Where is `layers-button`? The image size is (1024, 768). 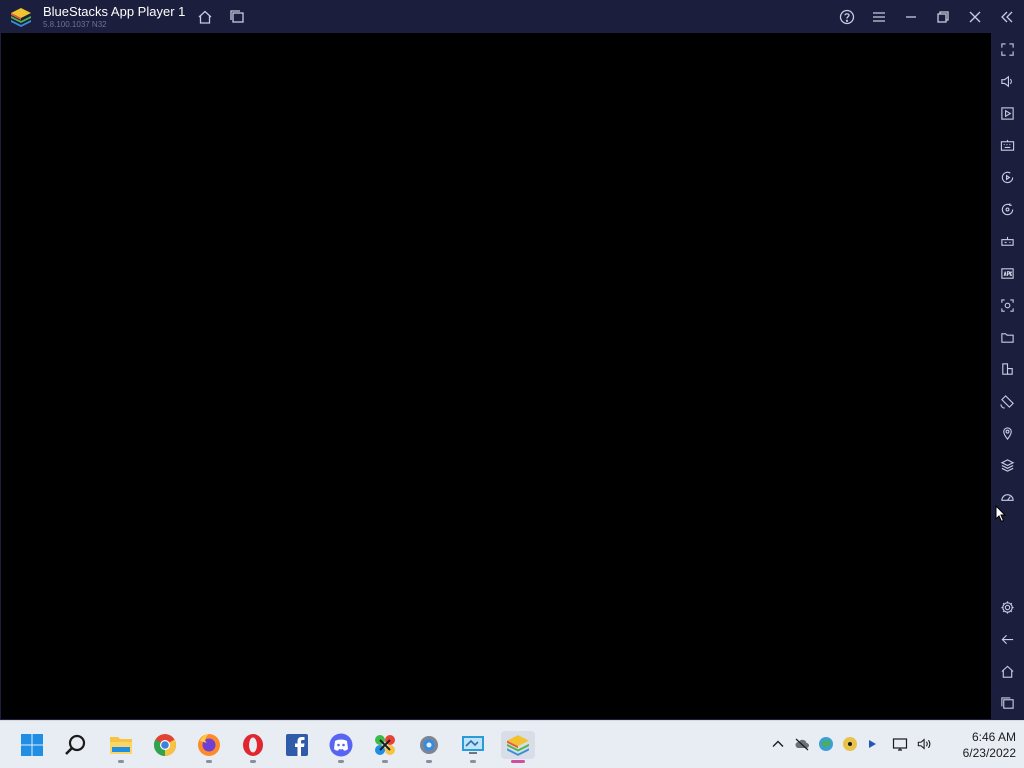 layers-button is located at coordinates (1007, 465).